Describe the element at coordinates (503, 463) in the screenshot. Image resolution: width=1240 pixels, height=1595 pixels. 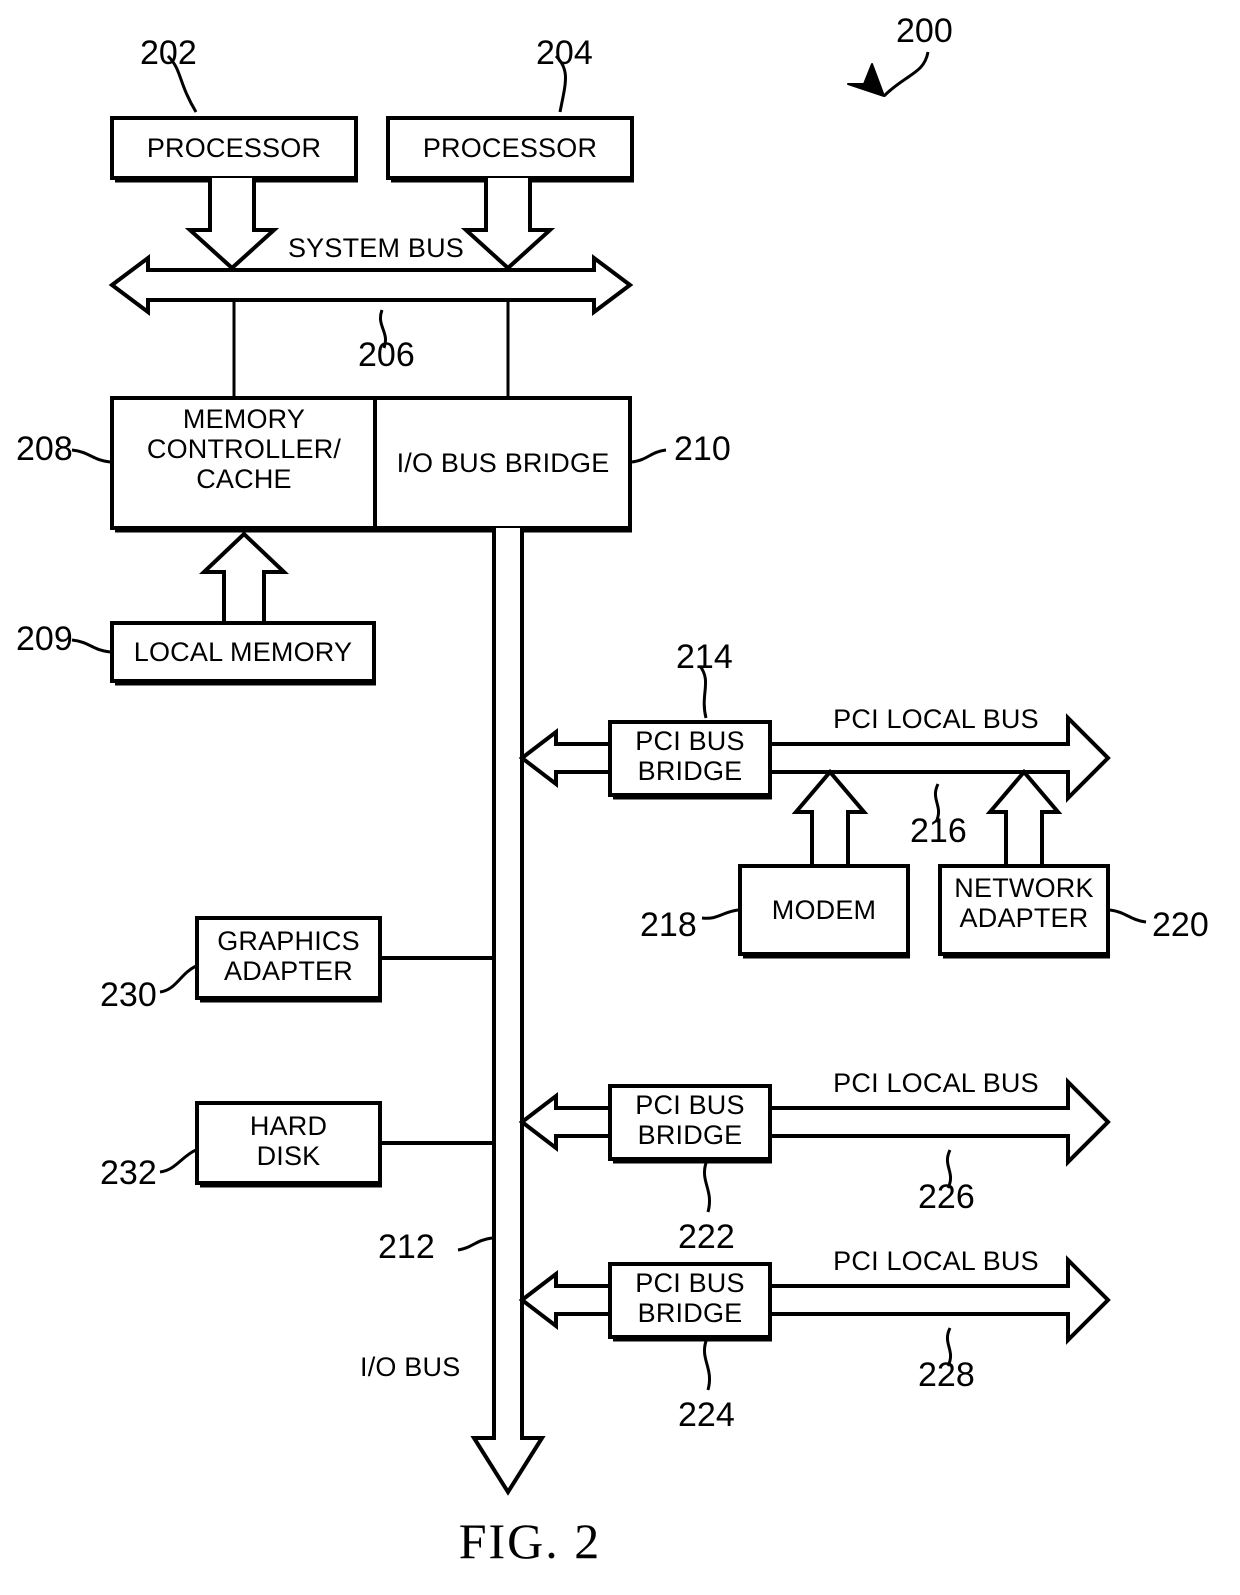
I see `io-bus-bridge-label: I/O BUS BRIDGE` at that location.